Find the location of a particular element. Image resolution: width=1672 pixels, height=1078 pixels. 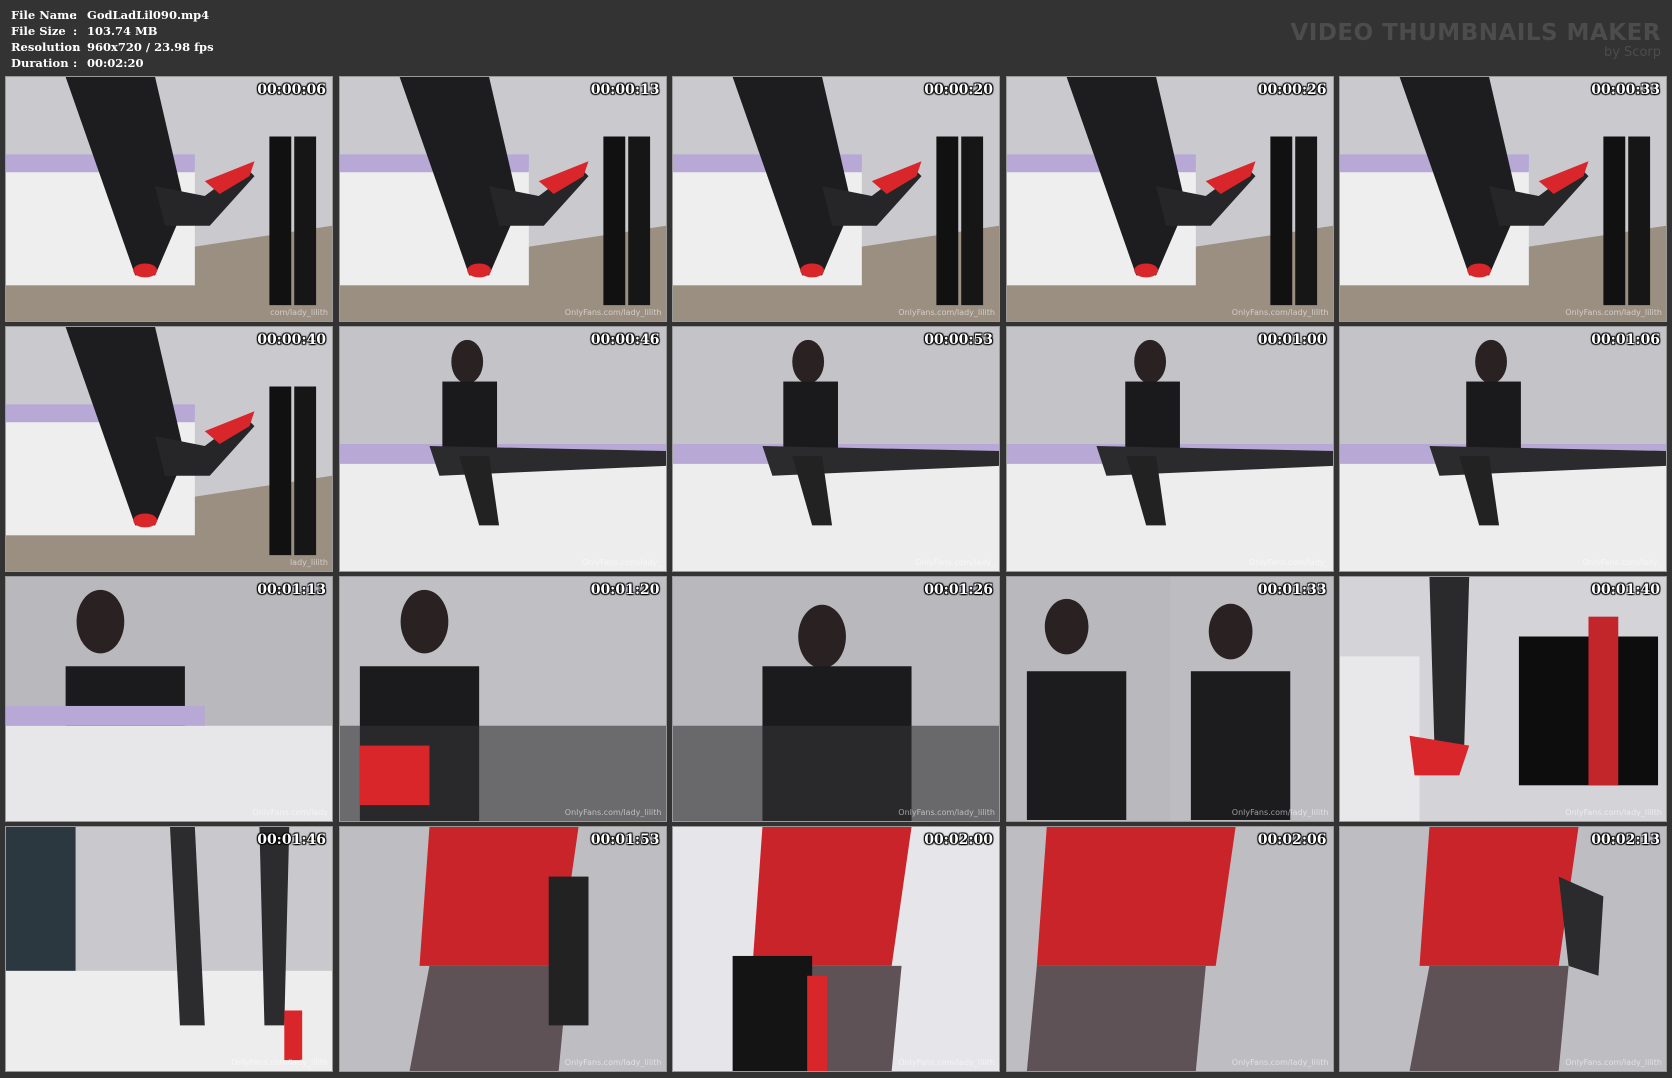

timestamp-label: 00:00:06 is located at coordinates (291, 90).